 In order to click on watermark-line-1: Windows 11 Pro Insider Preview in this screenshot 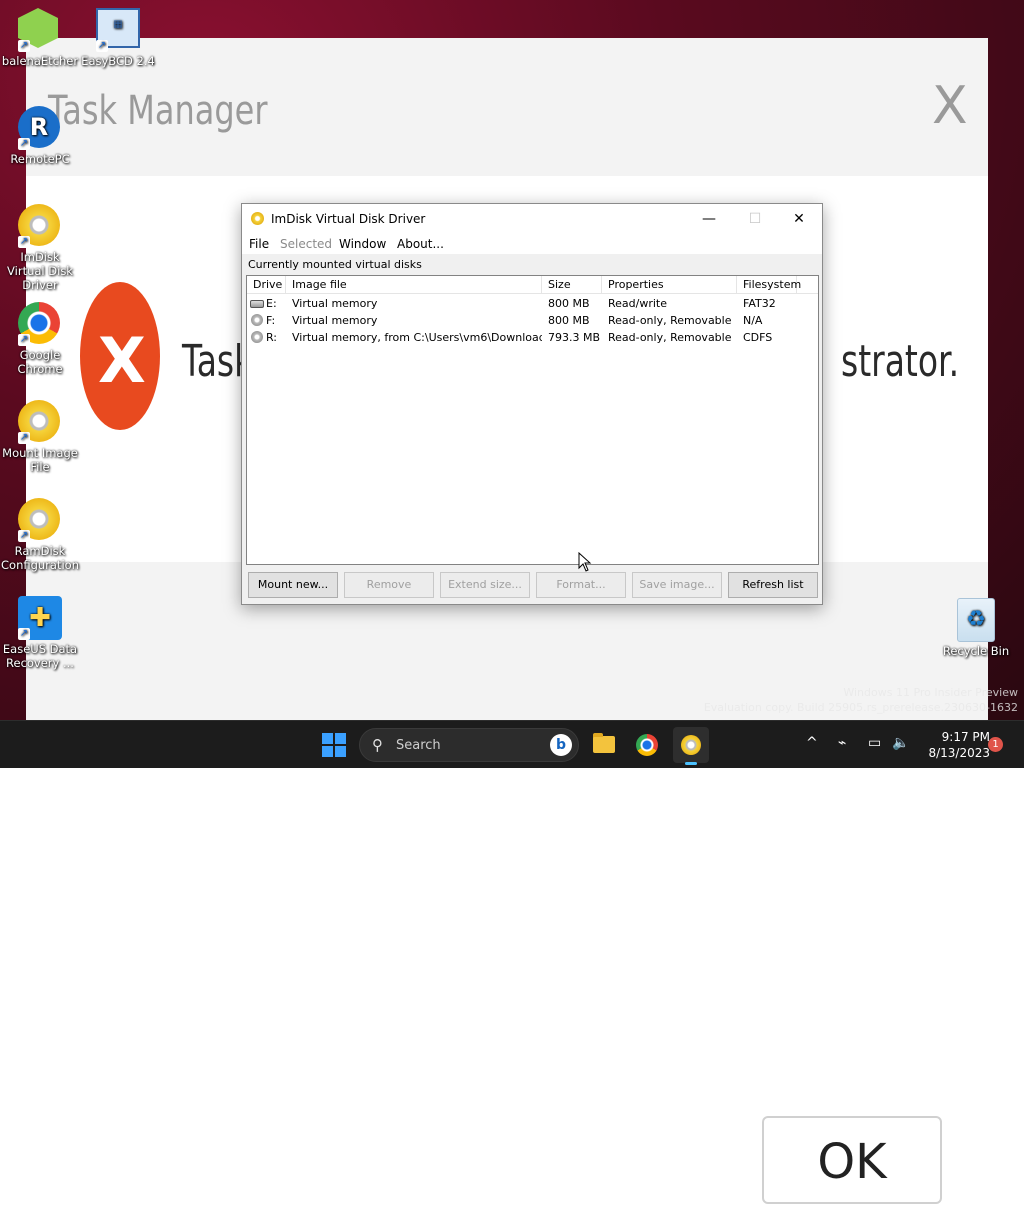, I will do `click(930, 692)`.